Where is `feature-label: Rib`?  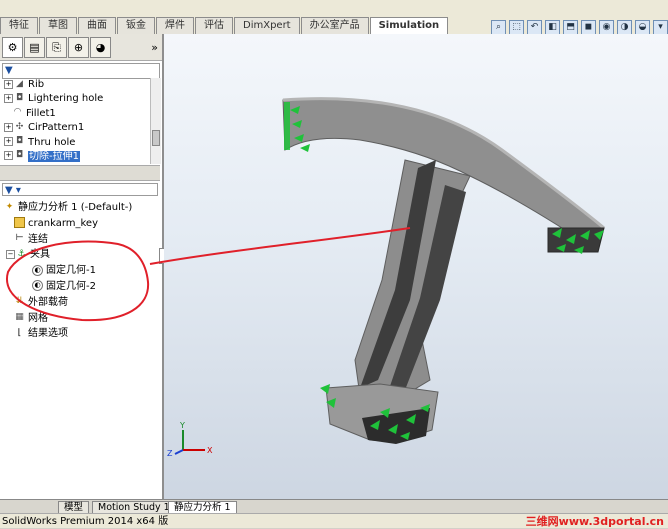 feature-label: Rib is located at coordinates (36, 84).